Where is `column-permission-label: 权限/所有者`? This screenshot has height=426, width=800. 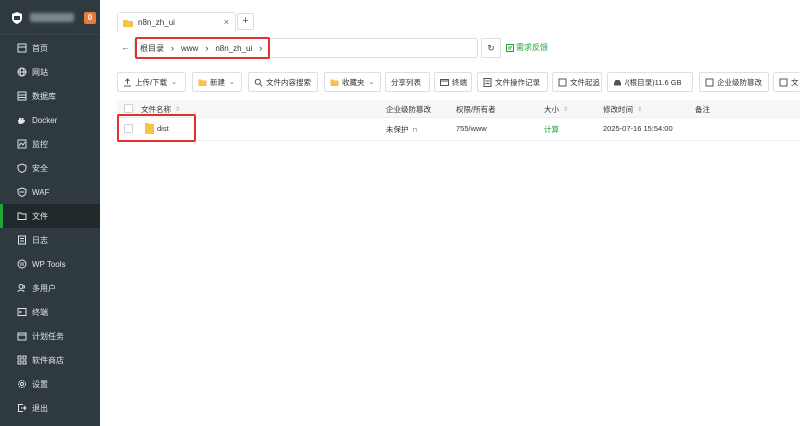 column-permission-label: 权限/所有者 is located at coordinates (476, 109).